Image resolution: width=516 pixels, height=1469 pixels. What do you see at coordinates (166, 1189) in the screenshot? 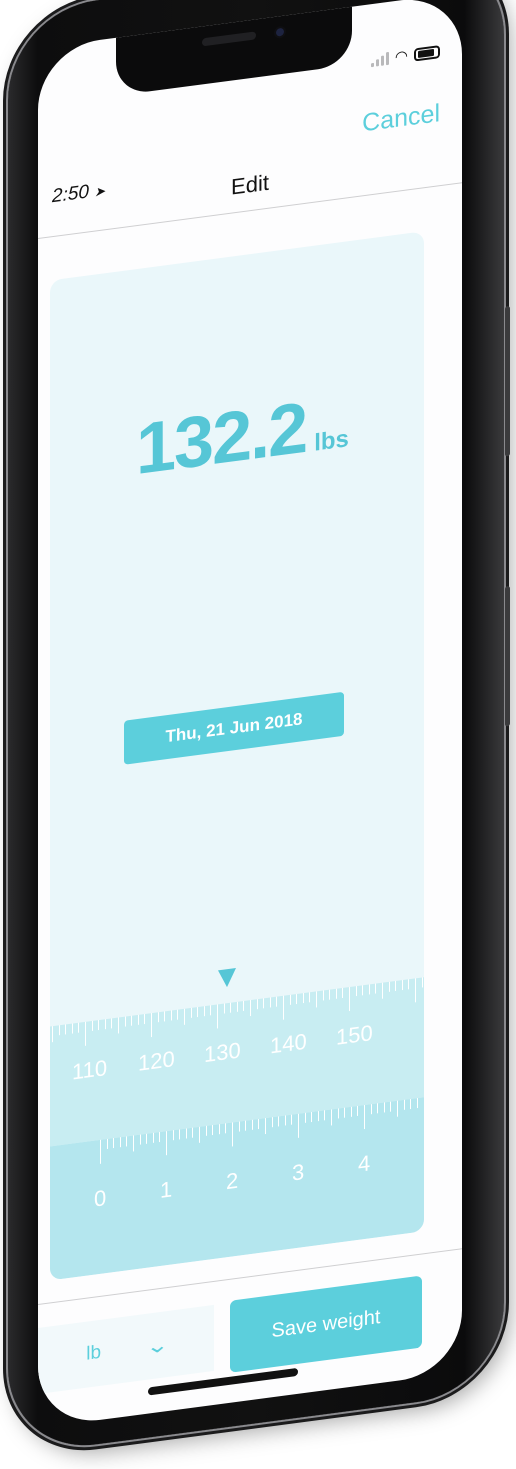
I see `ruler-label: 1` at bounding box center [166, 1189].